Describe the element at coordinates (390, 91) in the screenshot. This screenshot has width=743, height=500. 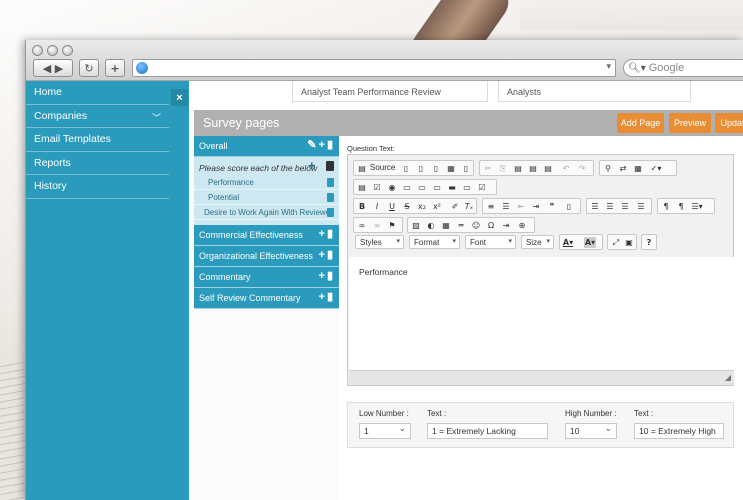
I see `survey-name-field: Analyst Team Performance Review` at that location.